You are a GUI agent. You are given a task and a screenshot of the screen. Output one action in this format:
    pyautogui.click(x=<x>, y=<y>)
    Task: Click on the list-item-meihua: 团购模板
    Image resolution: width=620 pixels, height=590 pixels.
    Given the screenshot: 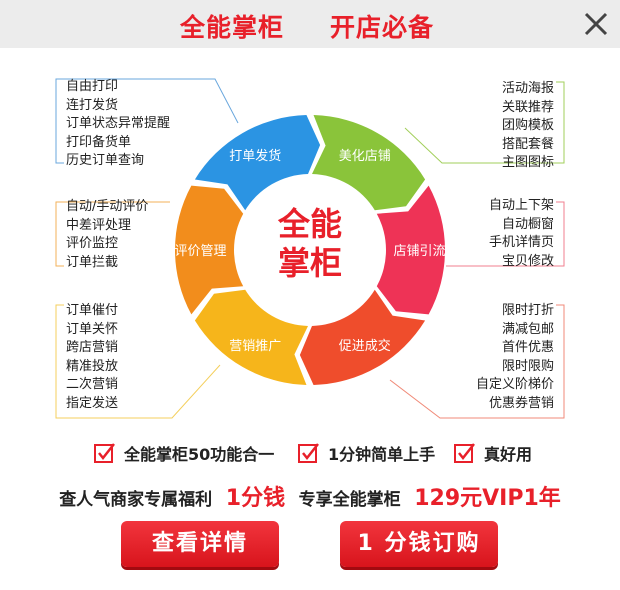 What is the action you would take?
    pyautogui.click(x=527, y=125)
    